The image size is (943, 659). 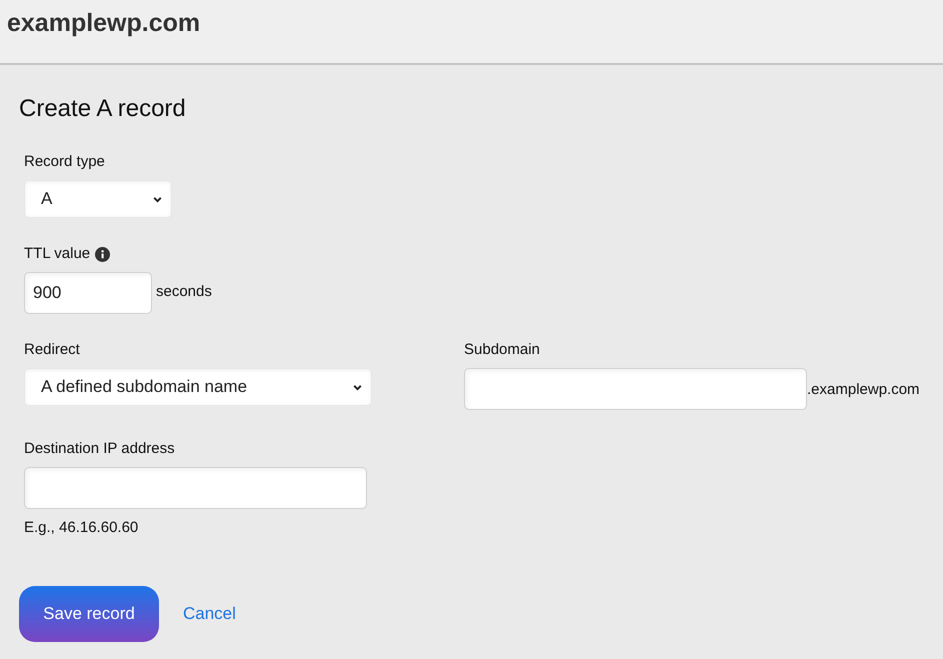 What do you see at coordinates (184, 291) in the screenshot?
I see `unit-label: seconds` at bounding box center [184, 291].